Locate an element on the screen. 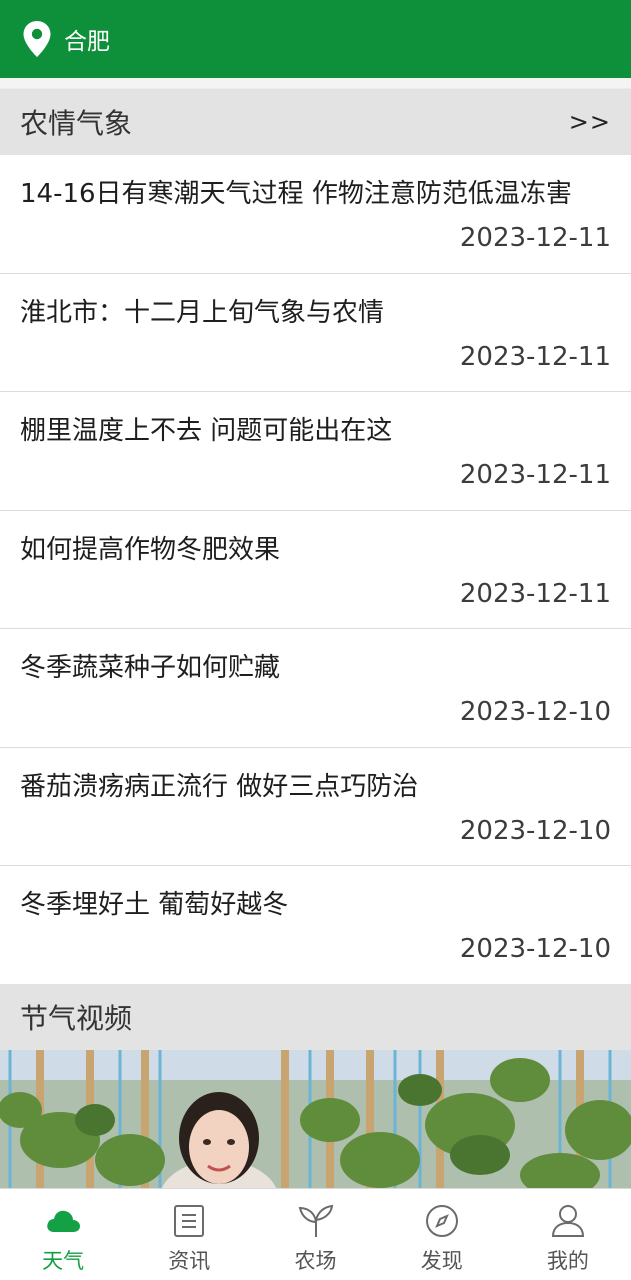  sprout-icon is located at coordinates (316, 1221).